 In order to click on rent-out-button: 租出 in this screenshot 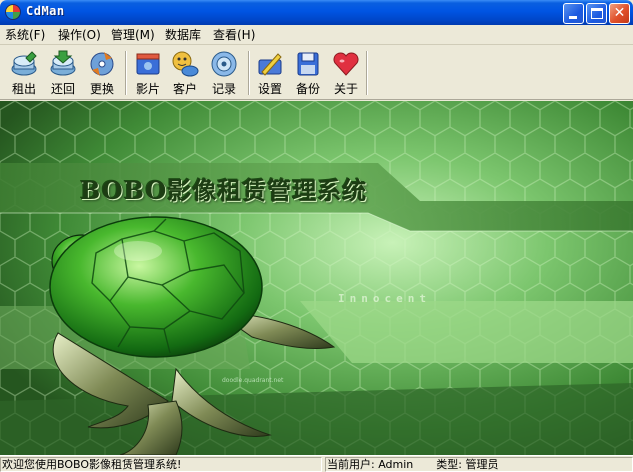, I will do `click(24, 73)`.